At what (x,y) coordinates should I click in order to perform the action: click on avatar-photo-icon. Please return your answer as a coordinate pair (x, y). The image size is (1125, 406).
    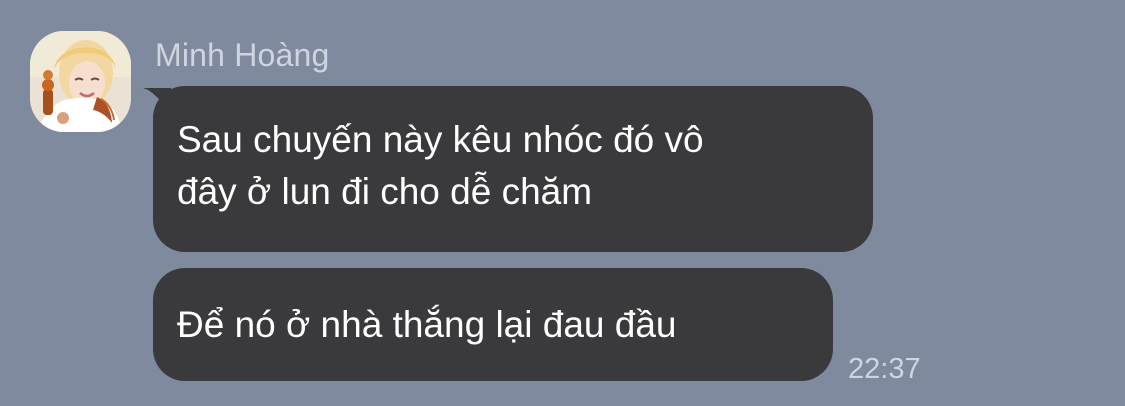
    Looking at the image, I should click on (80, 81).